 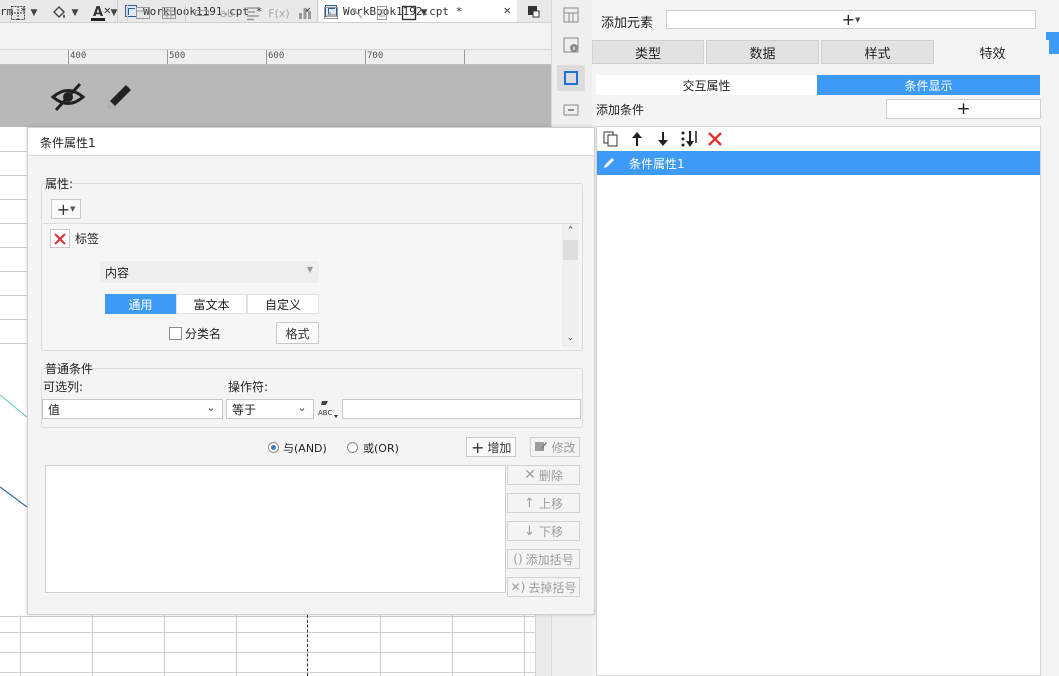 I want to click on tab-label: 特效, so click(x=992, y=54).